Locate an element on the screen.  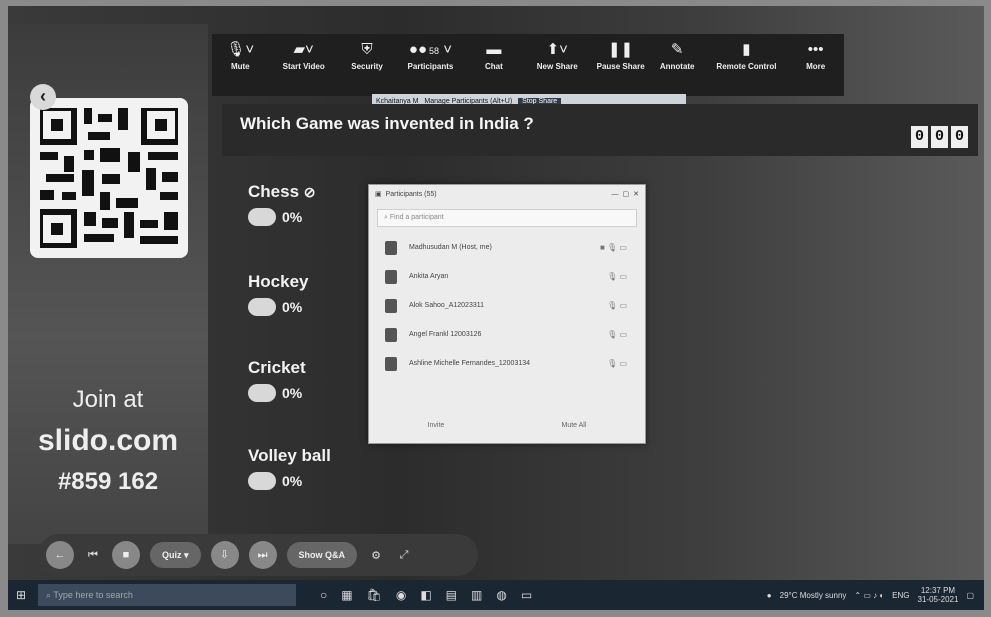
back-arrow-icon: ← is located at coordinates (60, 555).